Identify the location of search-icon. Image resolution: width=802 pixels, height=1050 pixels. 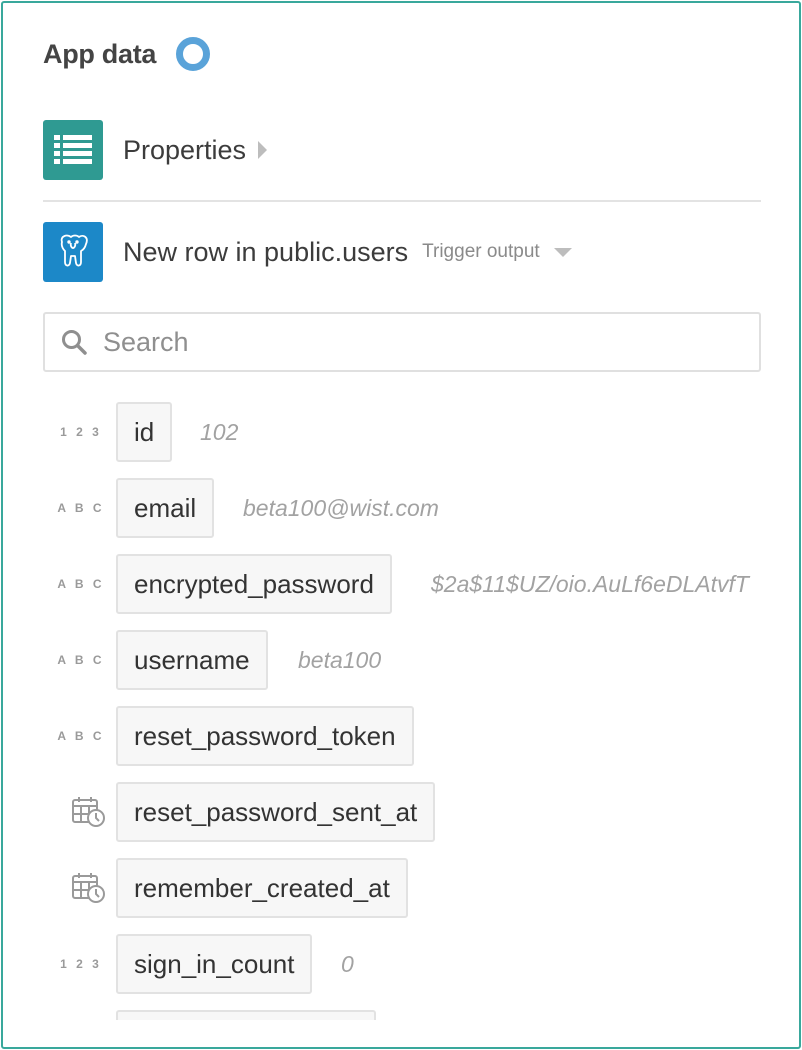
(74, 342).